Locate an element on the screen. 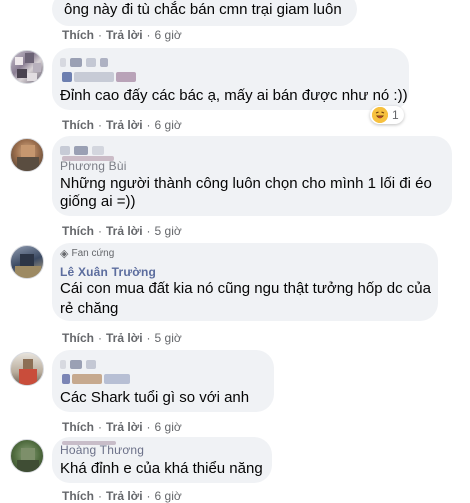 The width and height of the screenshot is (470, 503). fan-badge-label: Fan cứng is located at coordinates (93, 253).